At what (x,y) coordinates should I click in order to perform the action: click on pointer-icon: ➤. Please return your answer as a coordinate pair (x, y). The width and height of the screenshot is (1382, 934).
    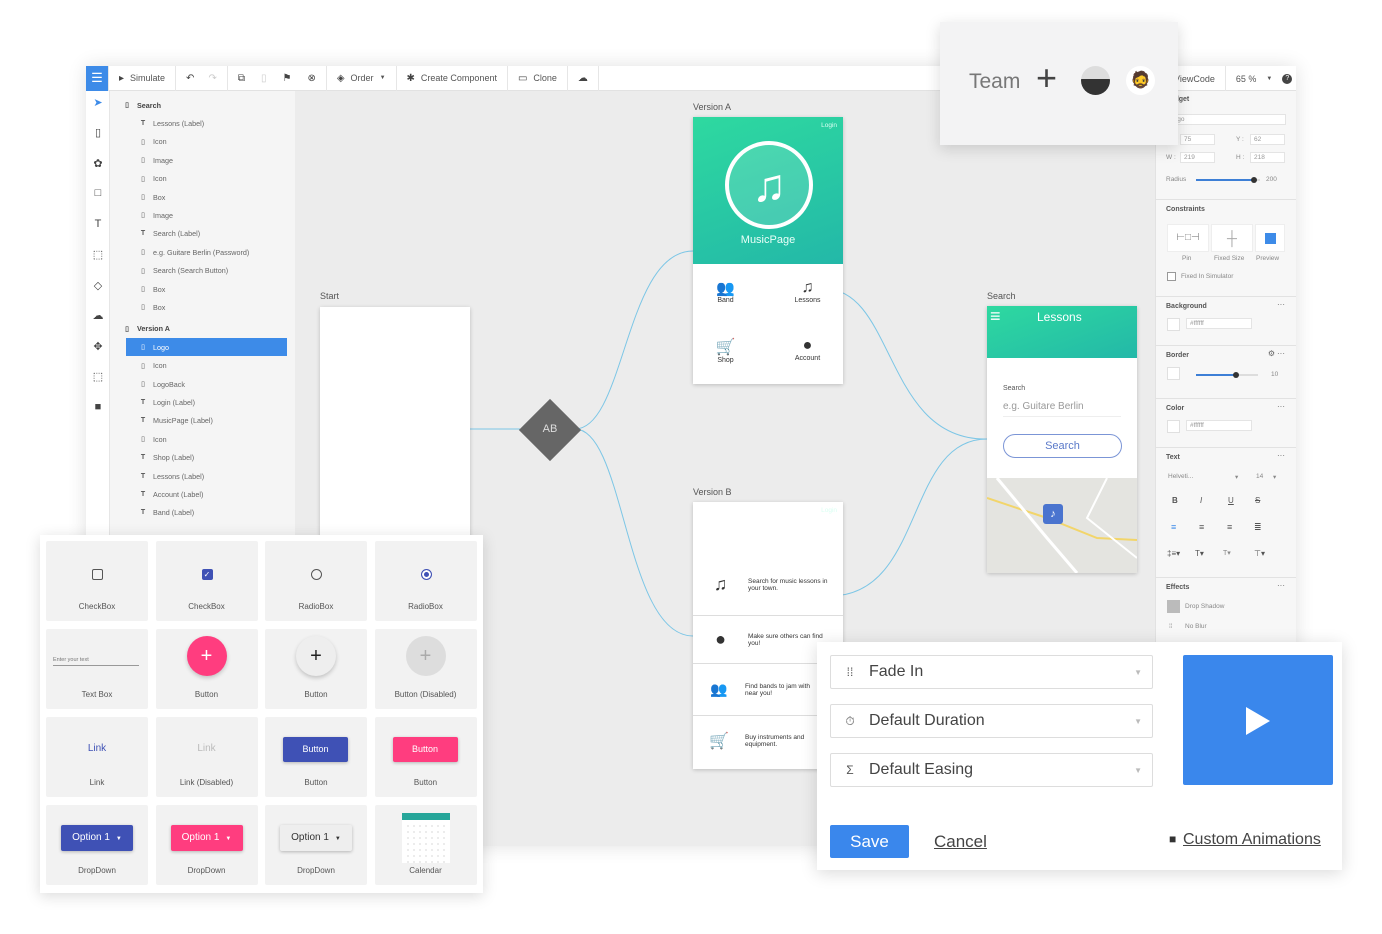
    Looking at the image, I should click on (98, 102).